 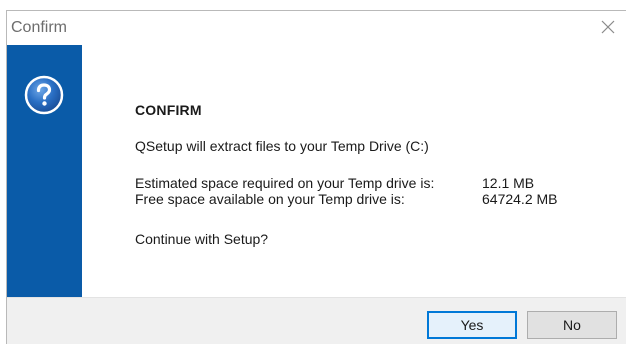 I want to click on question-icon, so click(x=44, y=95).